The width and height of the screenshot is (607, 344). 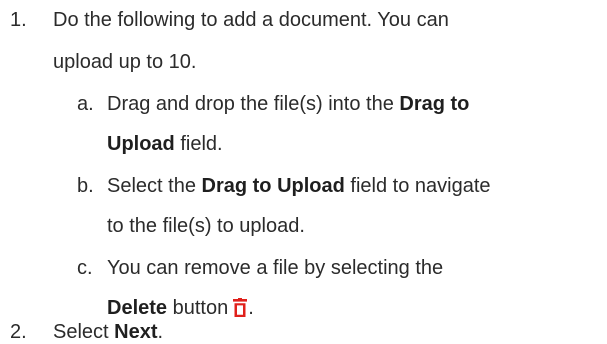 I want to click on delete-label: Delete, so click(x=137, y=308).